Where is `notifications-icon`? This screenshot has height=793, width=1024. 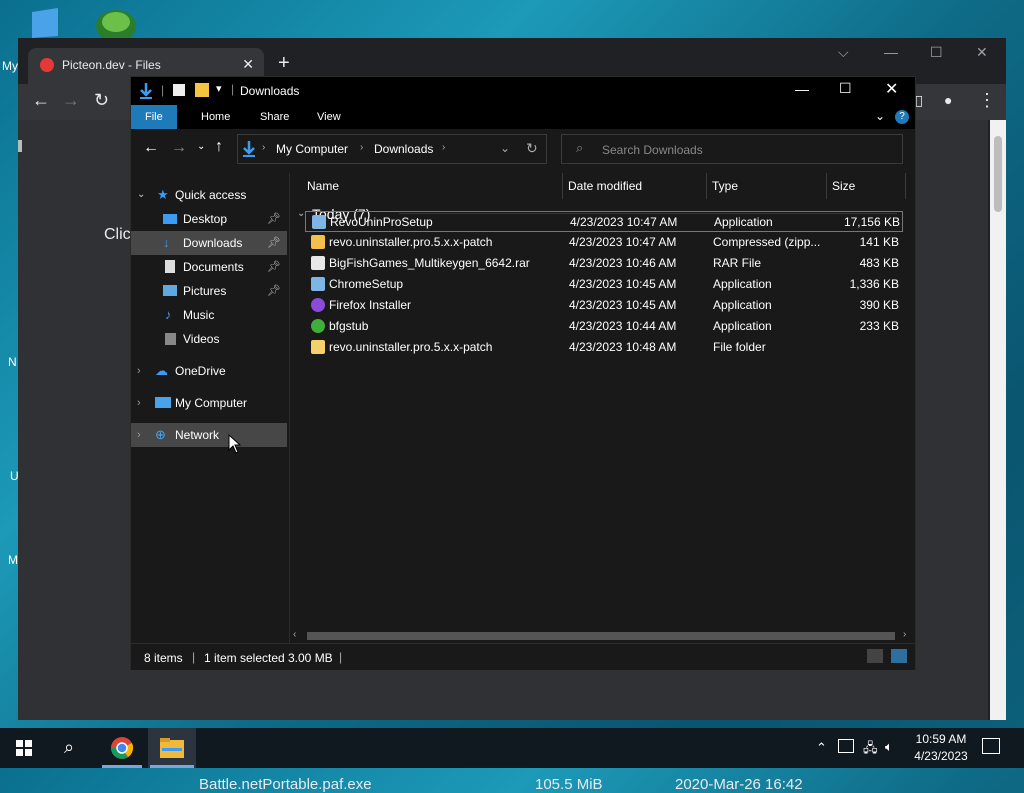 notifications-icon is located at coordinates (991, 746).